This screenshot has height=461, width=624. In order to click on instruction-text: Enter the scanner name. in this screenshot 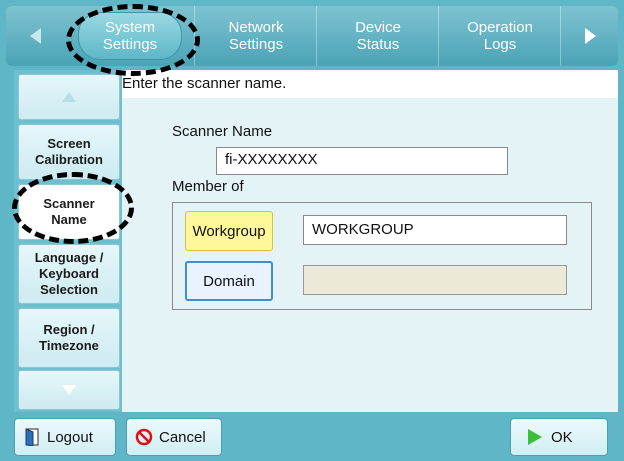, I will do `click(370, 84)`.